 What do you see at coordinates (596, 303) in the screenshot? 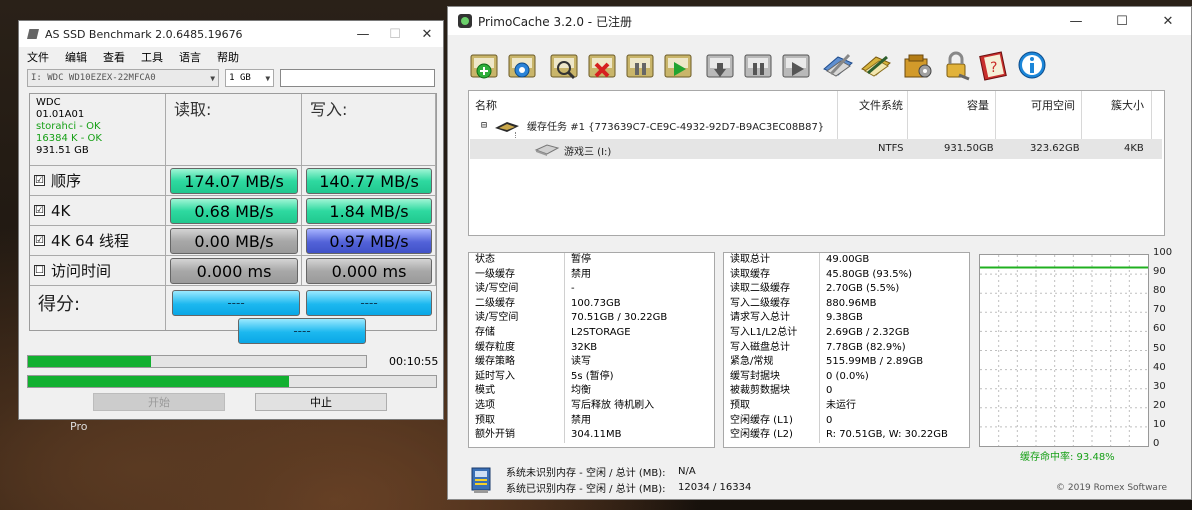
I see `config-stat-value: 100.73GB` at bounding box center [596, 303].